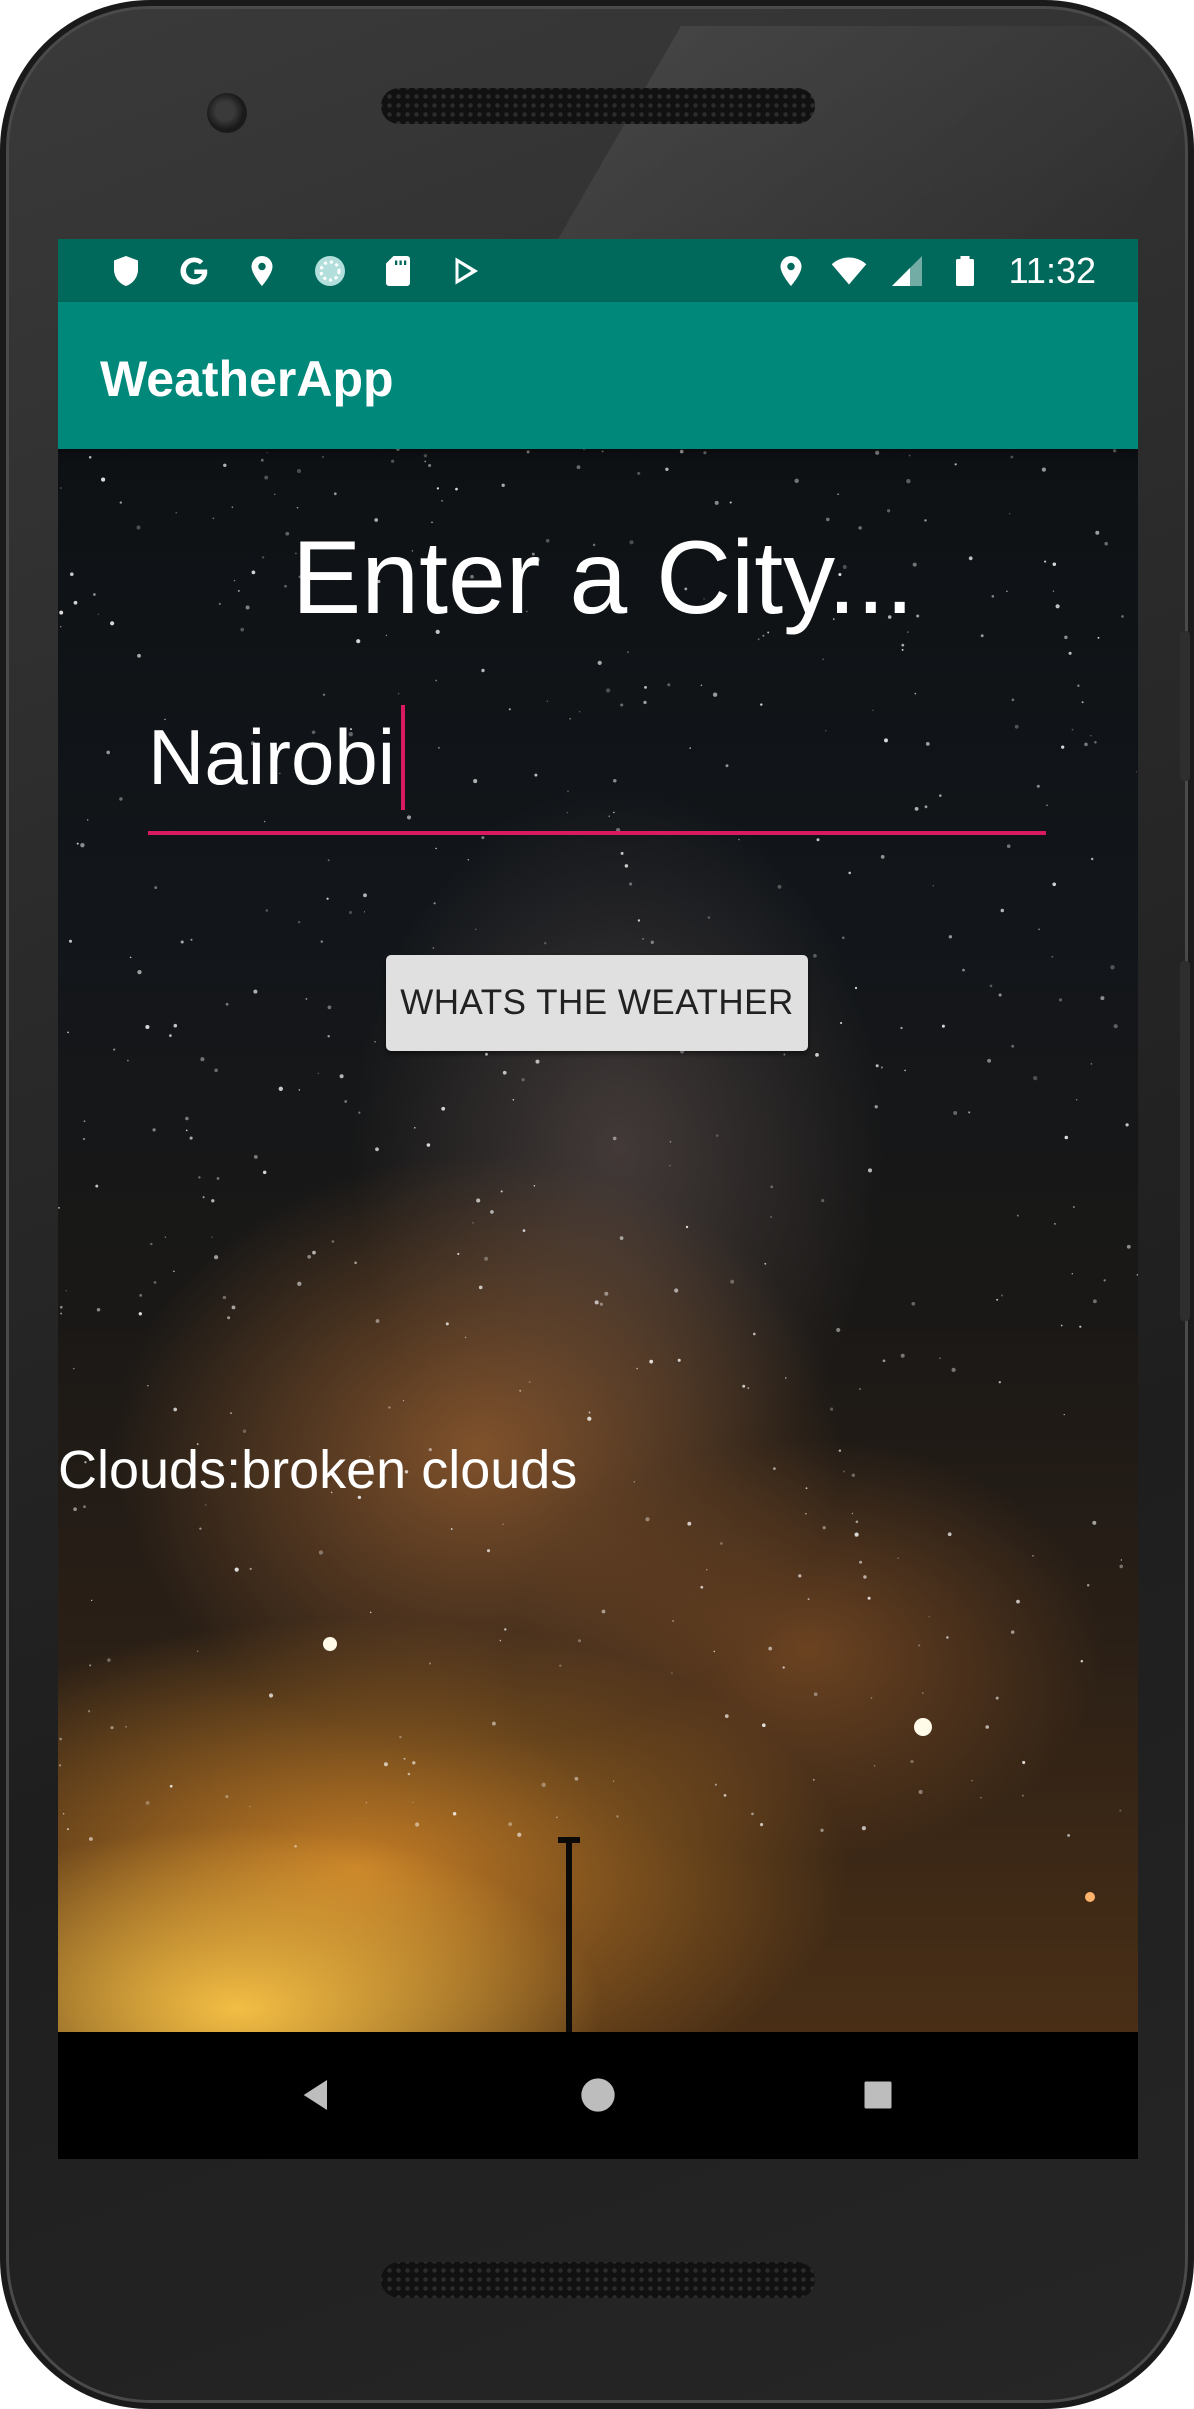 Image resolution: width=1194 pixels, height=2409 pixels. I want to click on status-clock: 11:32, so click(1052, 270).